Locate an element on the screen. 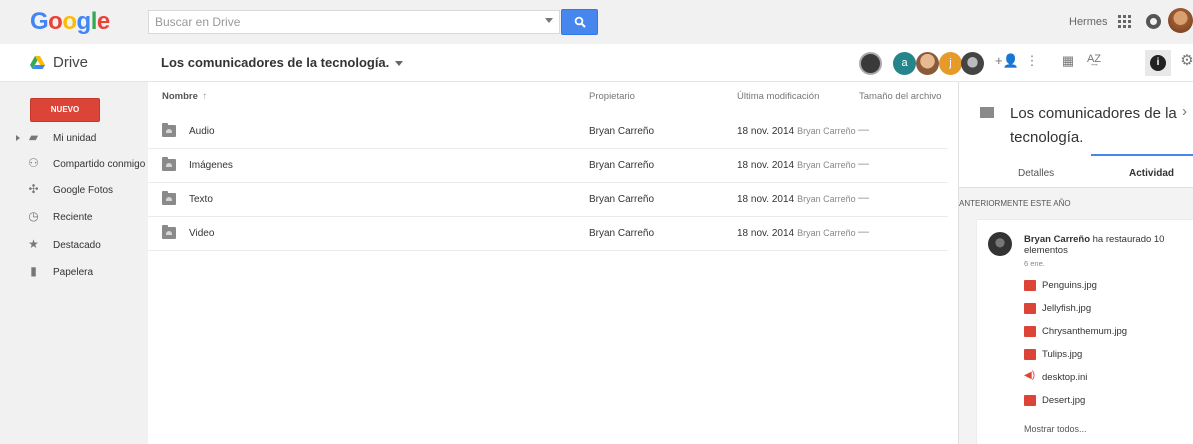  activity-file-name: Penguins.jpg is located at coordinates (1069, 285).